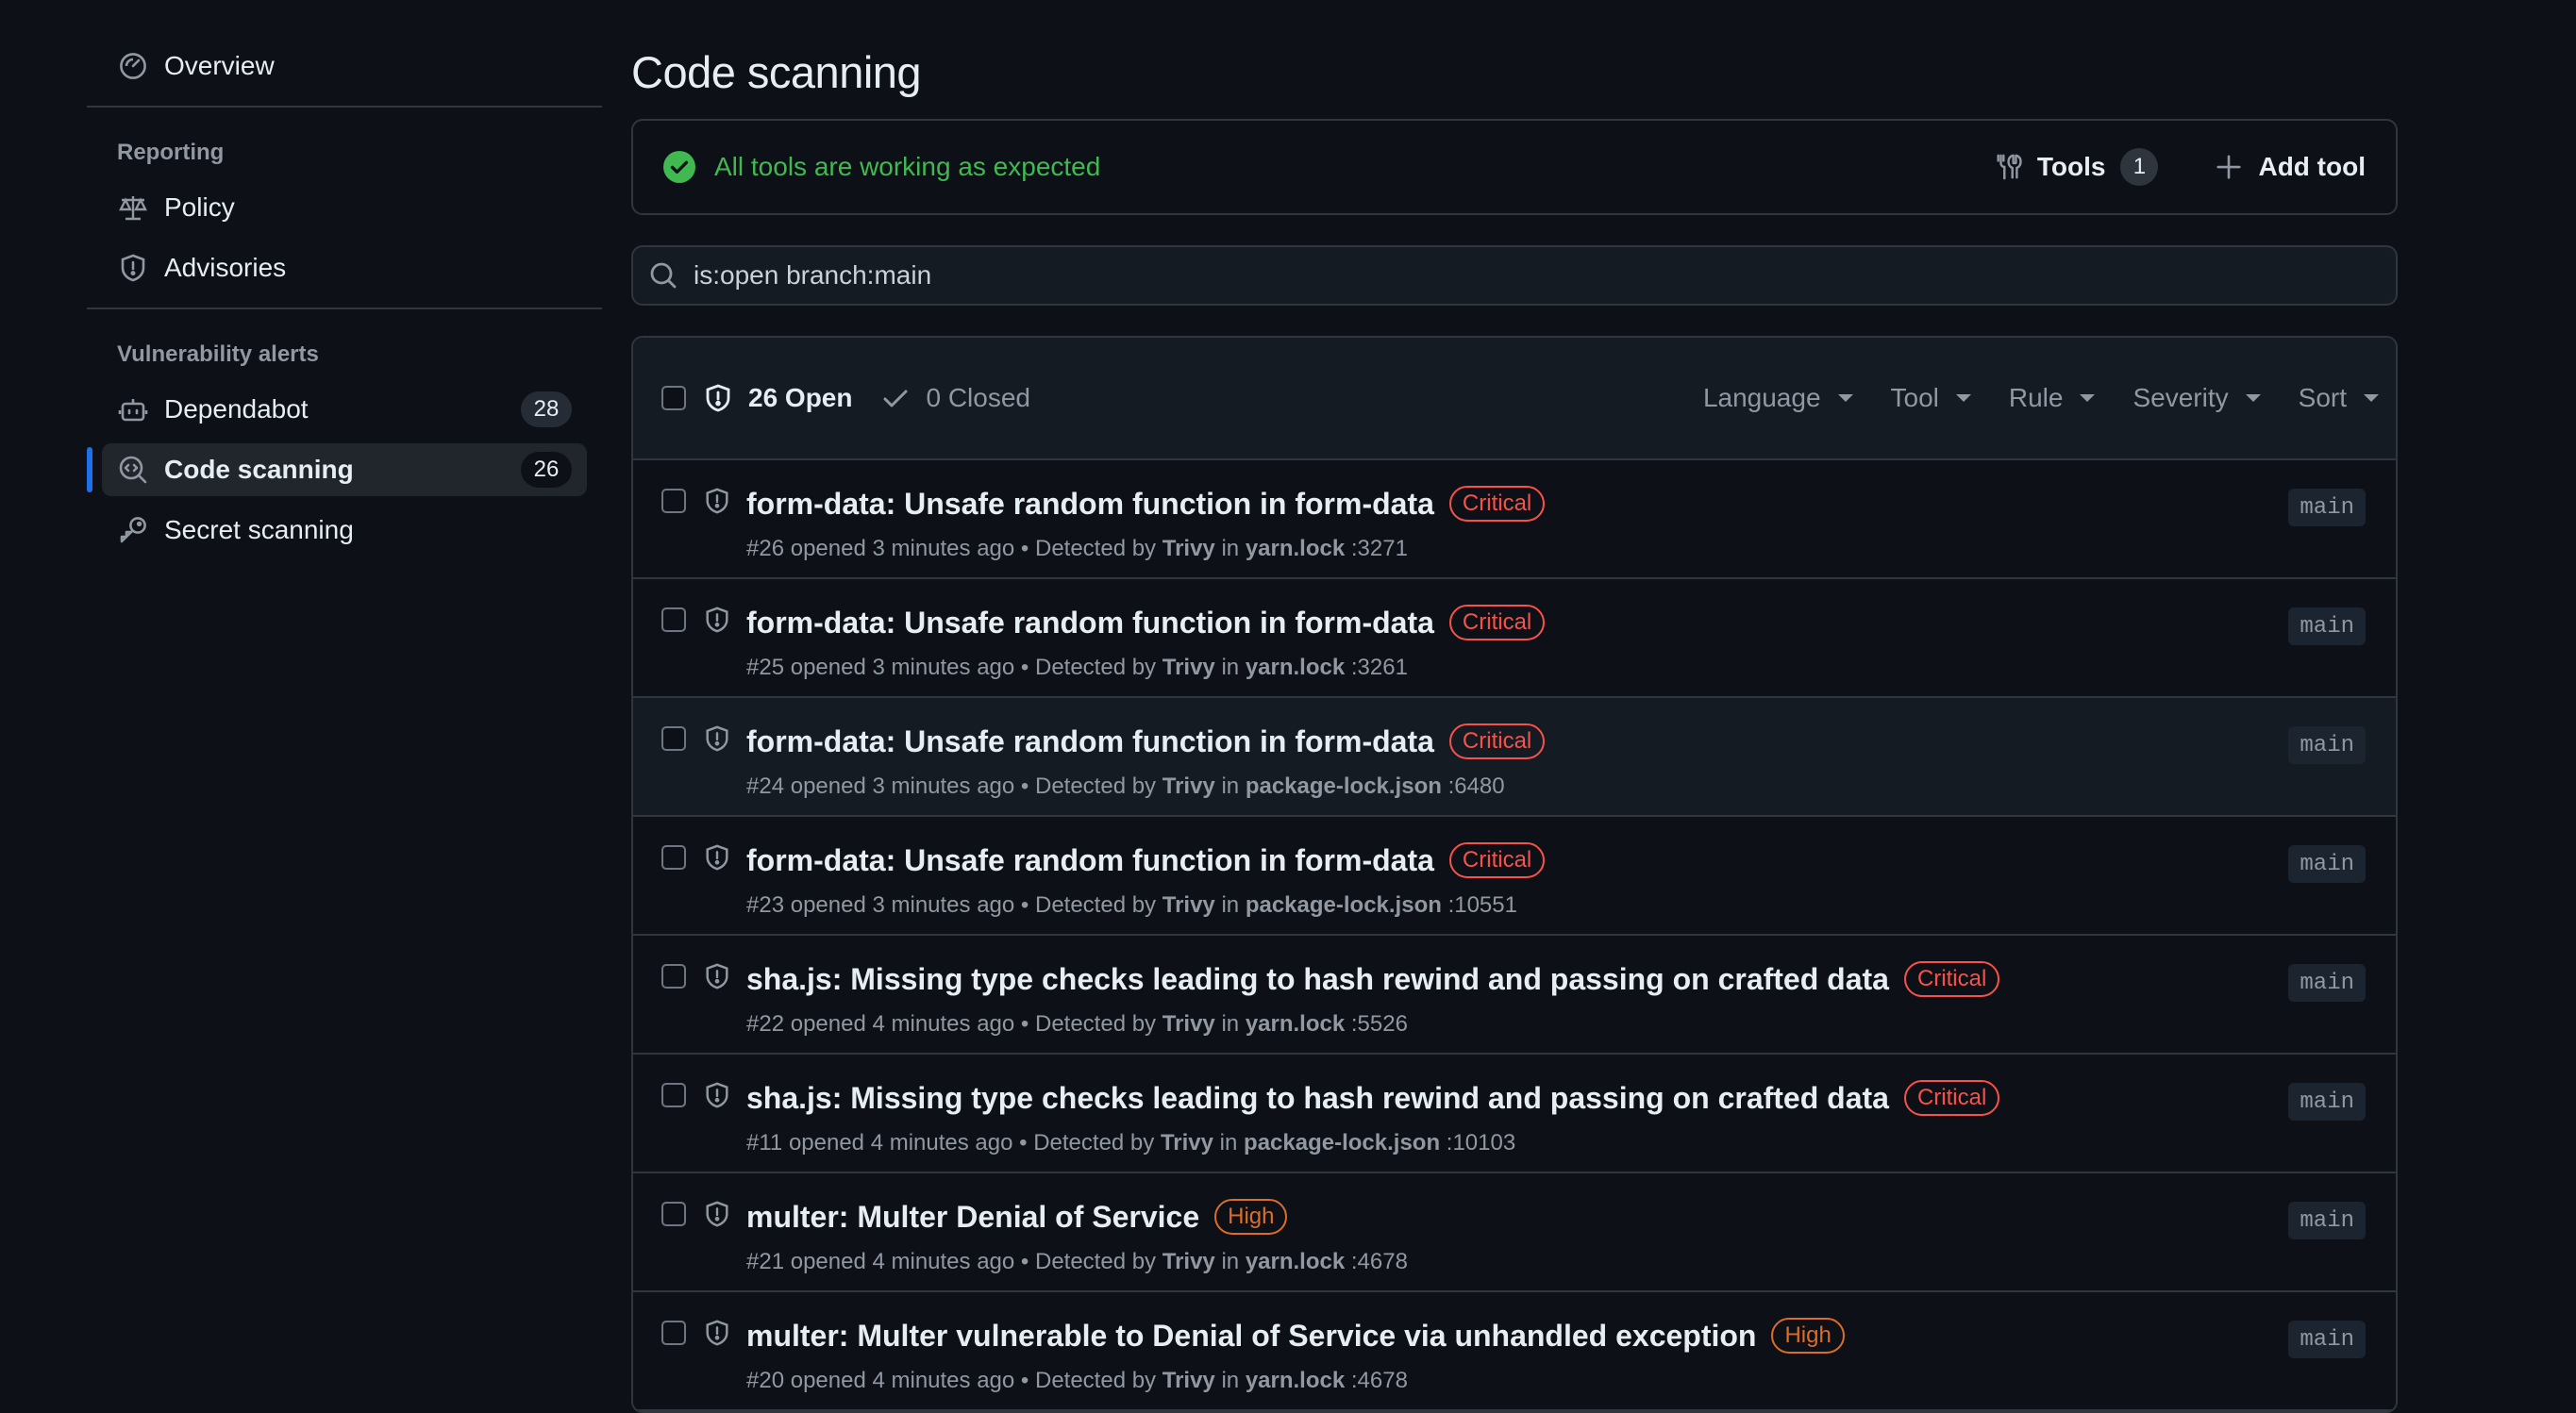  Describe the element at coordinates (344, 410) in the screenshot. I see `sidebar-item-dependabot: Dependabot 28` at that location.